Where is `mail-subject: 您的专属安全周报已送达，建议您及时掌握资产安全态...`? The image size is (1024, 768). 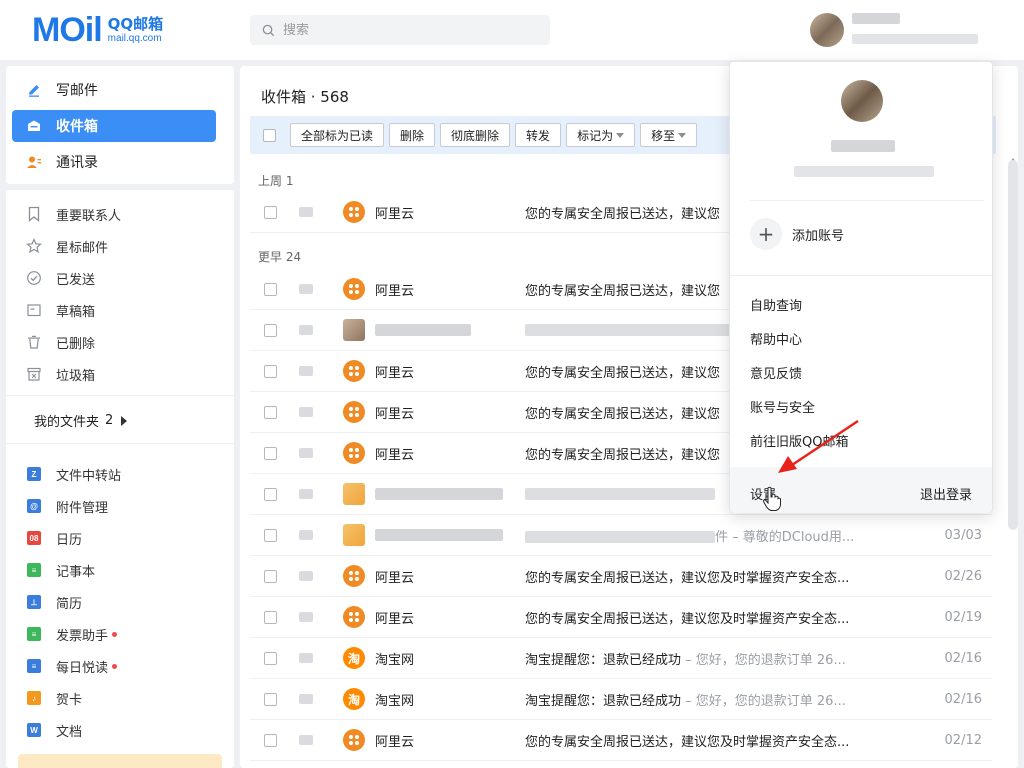
mail-subject: 您的专属安全周报已送达，建议您及时掌握资产安全态... is located at coordinates (687, 578).